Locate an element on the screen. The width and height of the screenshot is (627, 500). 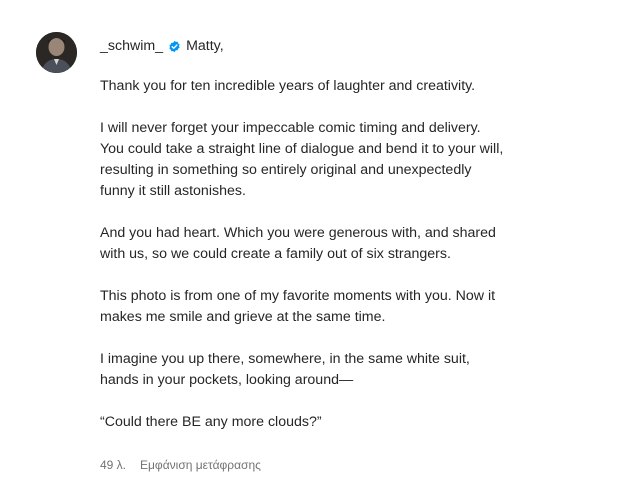
username-link: _schwim_ is located at coordinates (131, 46).